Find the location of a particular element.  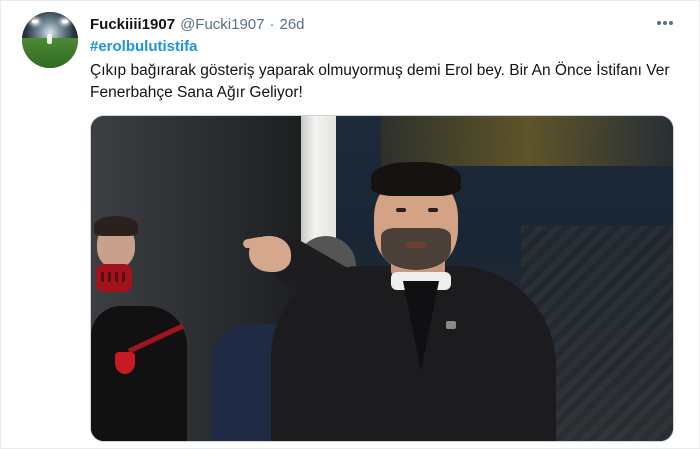

photo-coach-beard is located at coordinates (416, 249).